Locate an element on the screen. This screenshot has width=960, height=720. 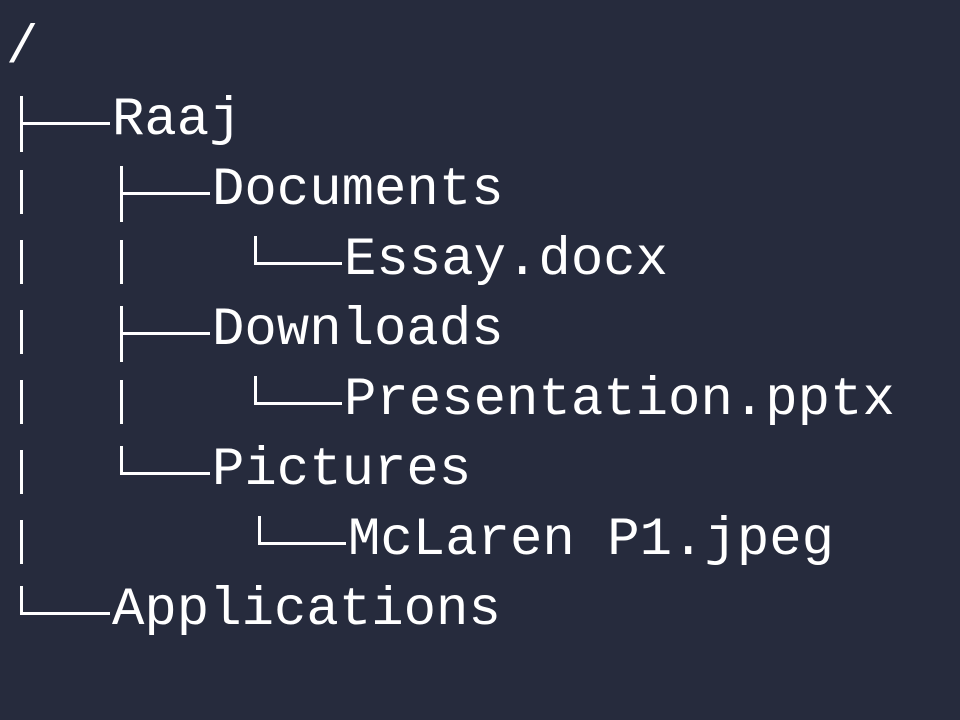
tree-row-essay: Essay.docx is located at coordinates (480, 261).